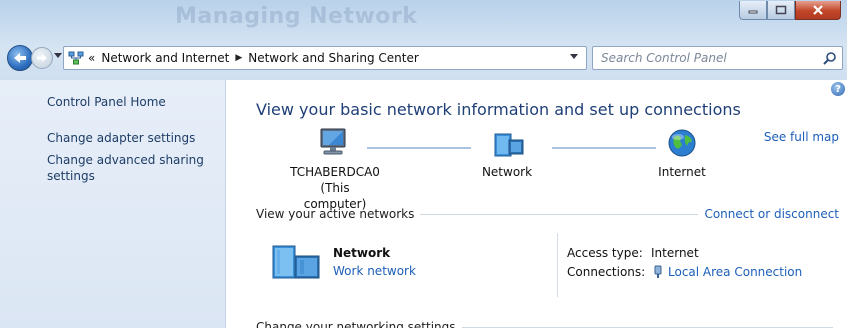 The image size is (847, 328). I want to click on address-dropdown-icon, so click(574, 57).